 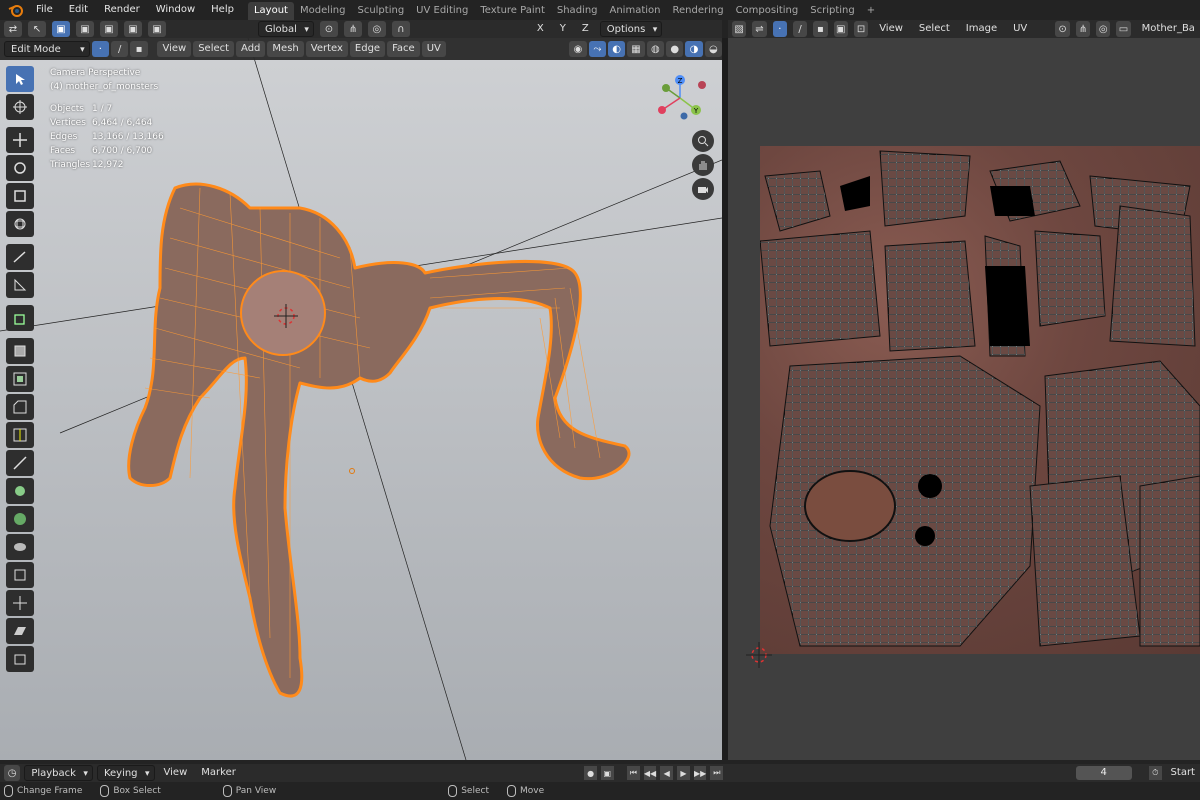 What do you see at coordinates (218, 773) in the screenshot?
I see `timeline-menu-marker: Marker` at bounding box center [218, 773].